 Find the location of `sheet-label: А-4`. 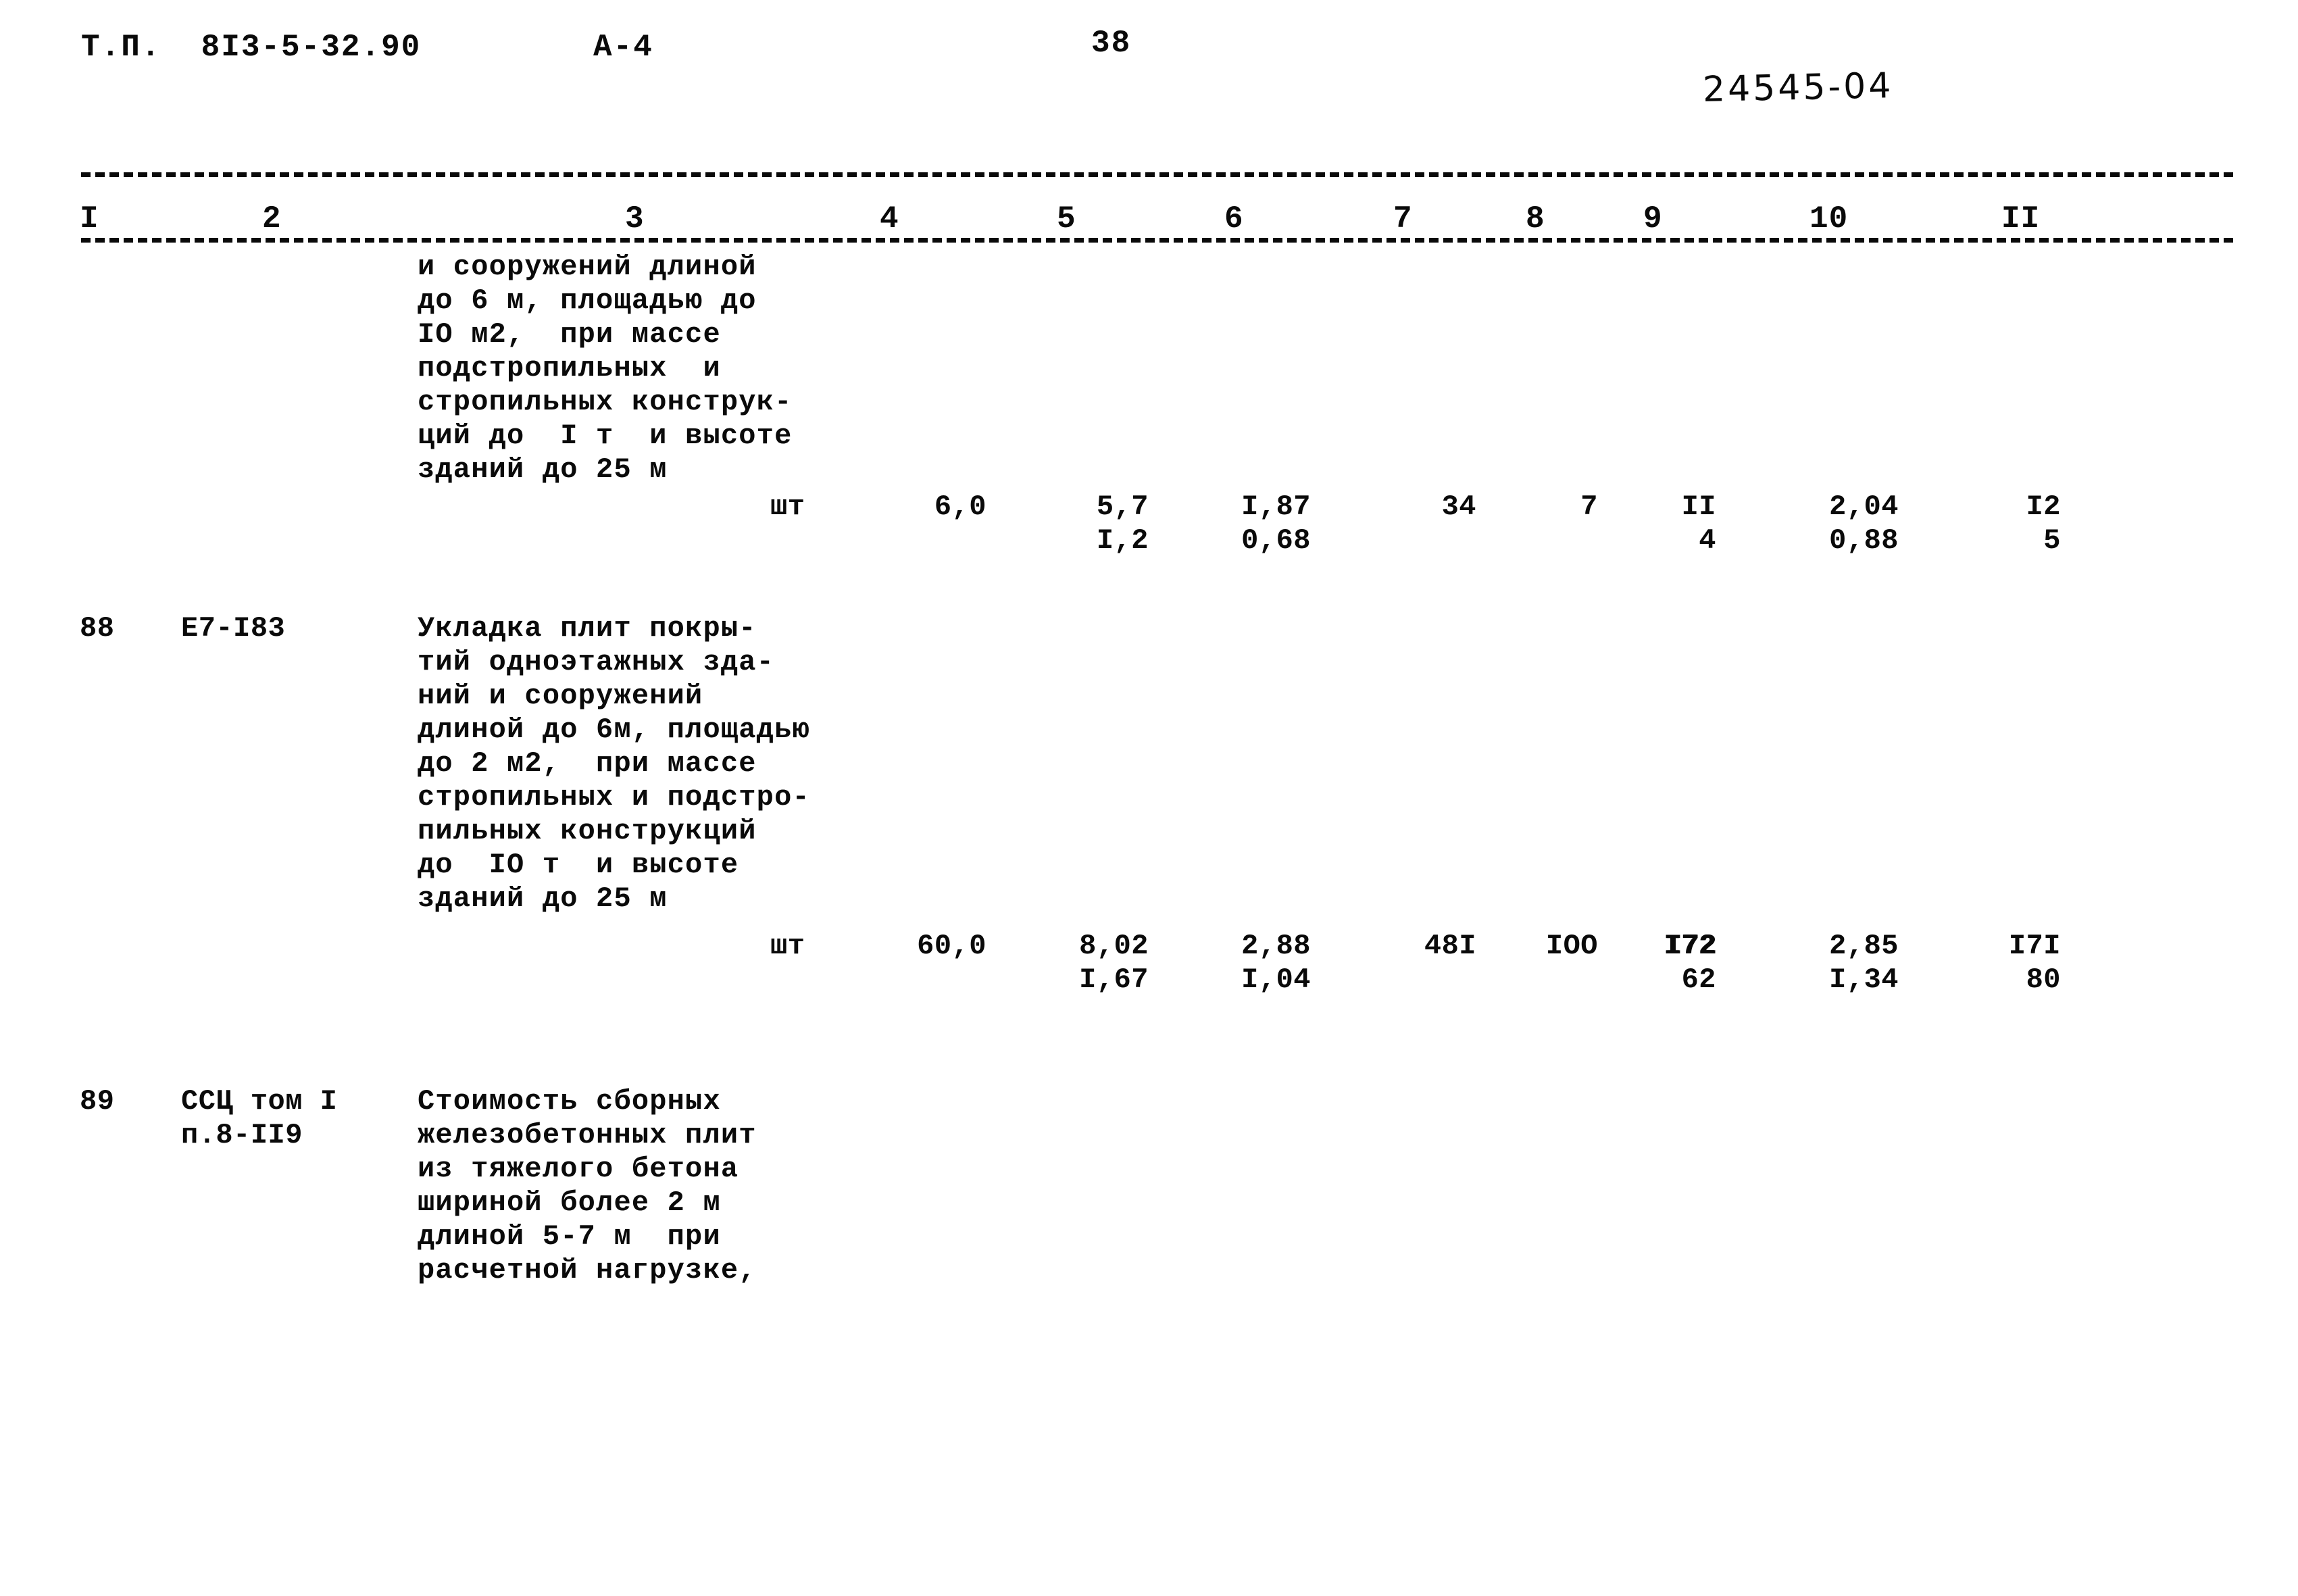

sheet-label: А-4 is located at coordinates (623, 48).